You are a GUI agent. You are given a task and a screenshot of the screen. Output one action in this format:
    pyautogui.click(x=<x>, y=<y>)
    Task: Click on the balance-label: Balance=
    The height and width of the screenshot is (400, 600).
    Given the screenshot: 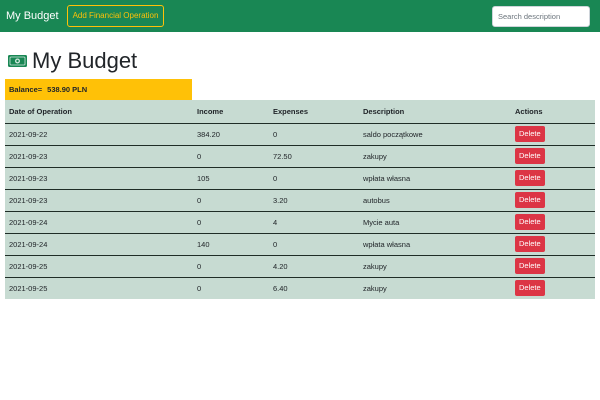 What is the action you would take?
    pyautogui.click(x=26, y=89)
    